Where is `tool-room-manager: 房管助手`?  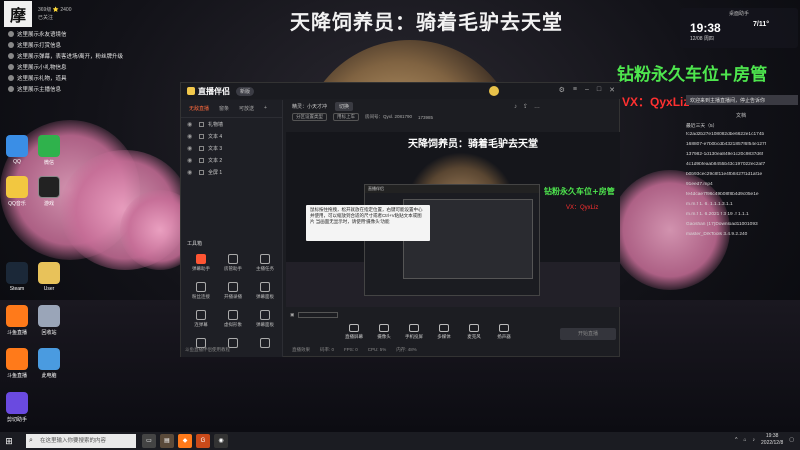
tool-room-manager: 房管助手 is located at coordinates (233, 264).